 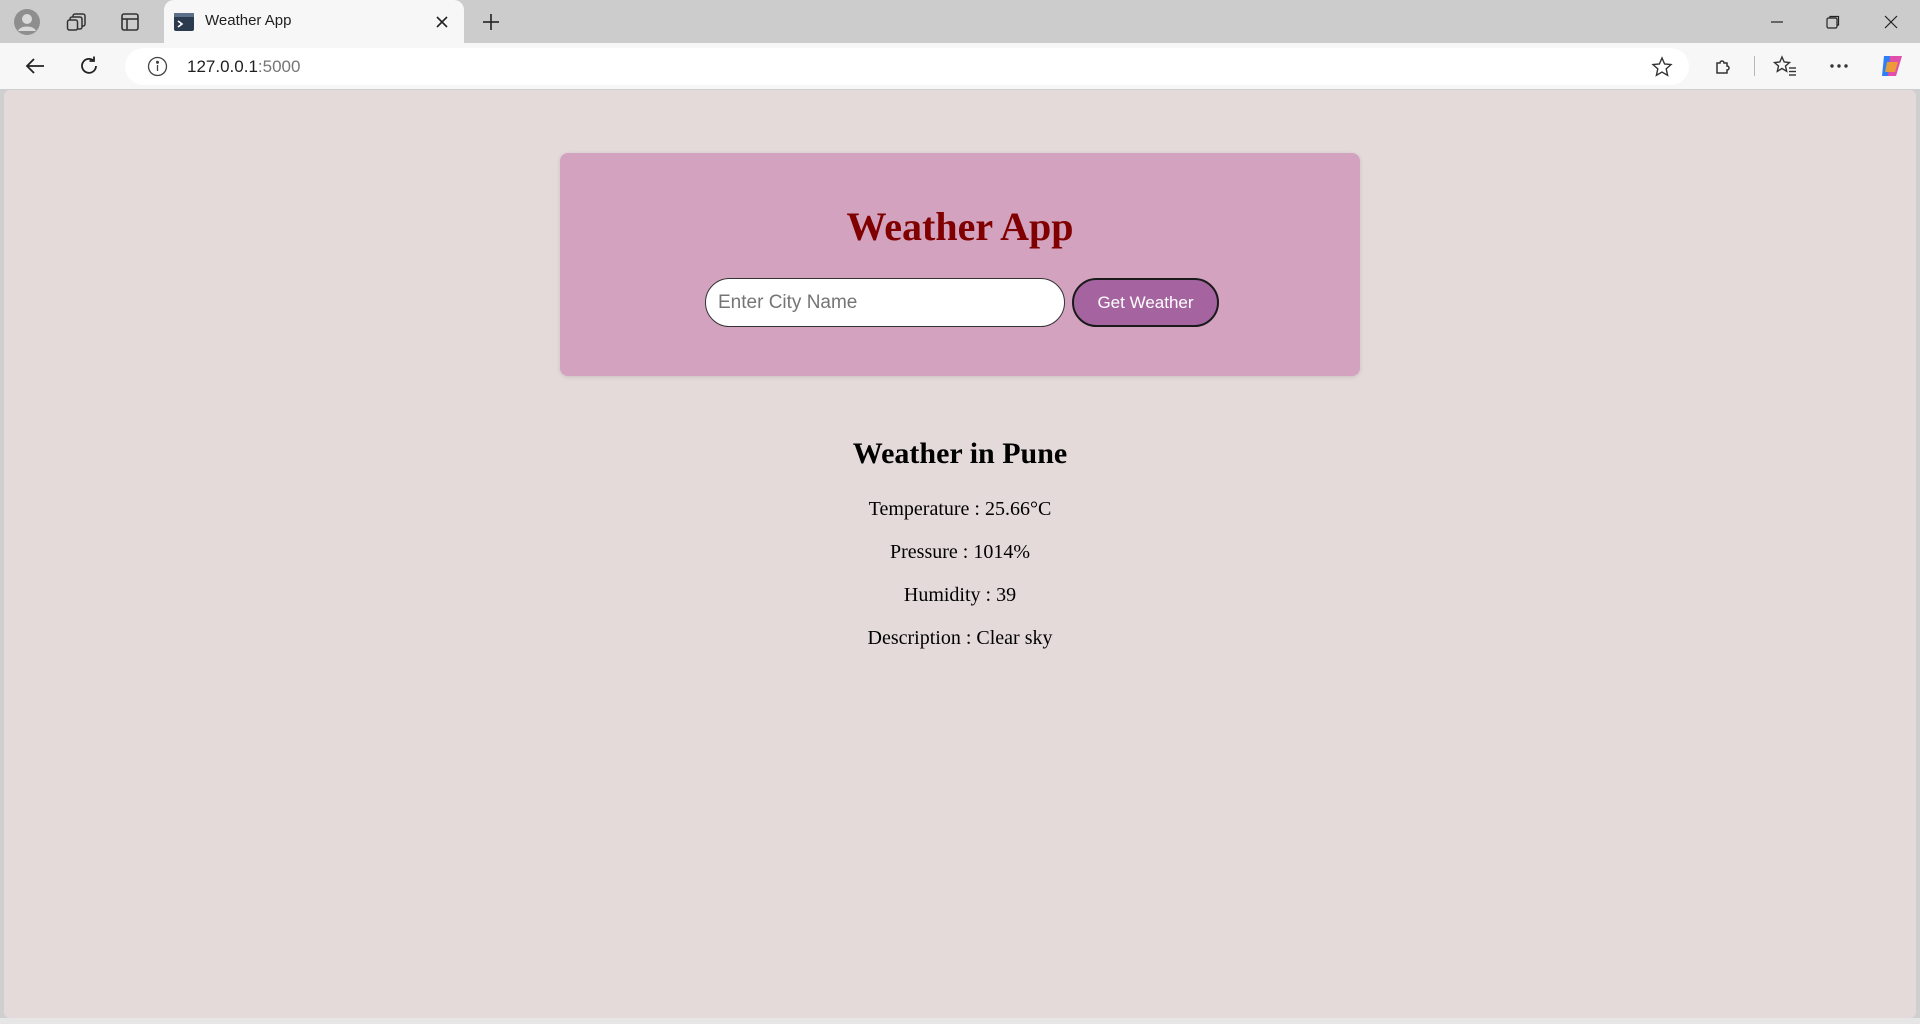 What do you see at coordinates (1891, 21) in the screenshot?
I see `window-close-icon` at bounding box center [1891, 21].